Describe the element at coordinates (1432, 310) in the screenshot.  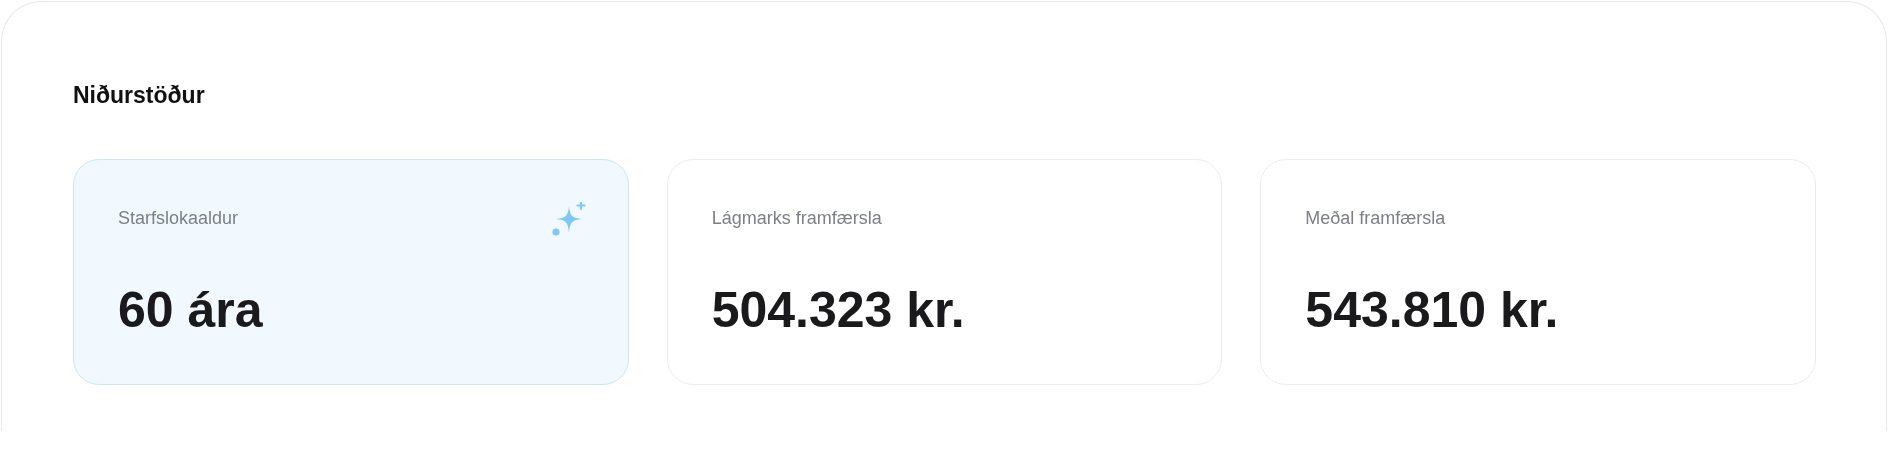
I see `stat-value: 543.810 kr.` at that location.